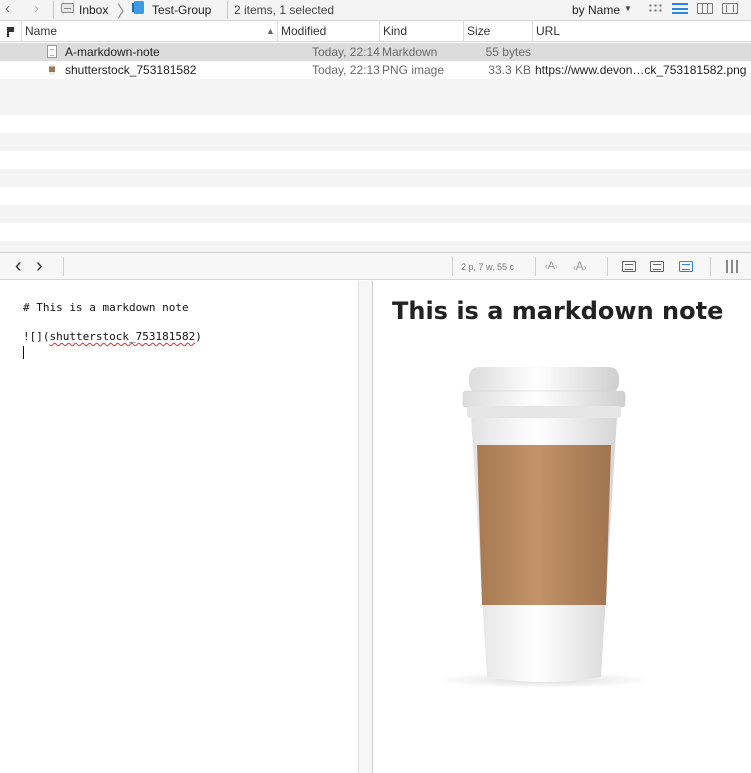  Describe the element at coordinates (36, 8) in the screenshot. I see `forward-button: ›` at that location.